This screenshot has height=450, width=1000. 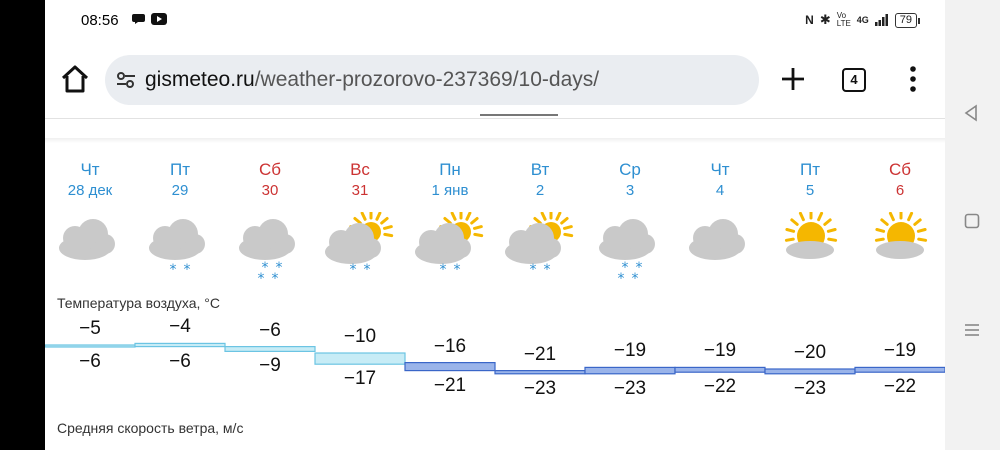 I want to click on day-date: 1 янв, so click(x=450, y=190).